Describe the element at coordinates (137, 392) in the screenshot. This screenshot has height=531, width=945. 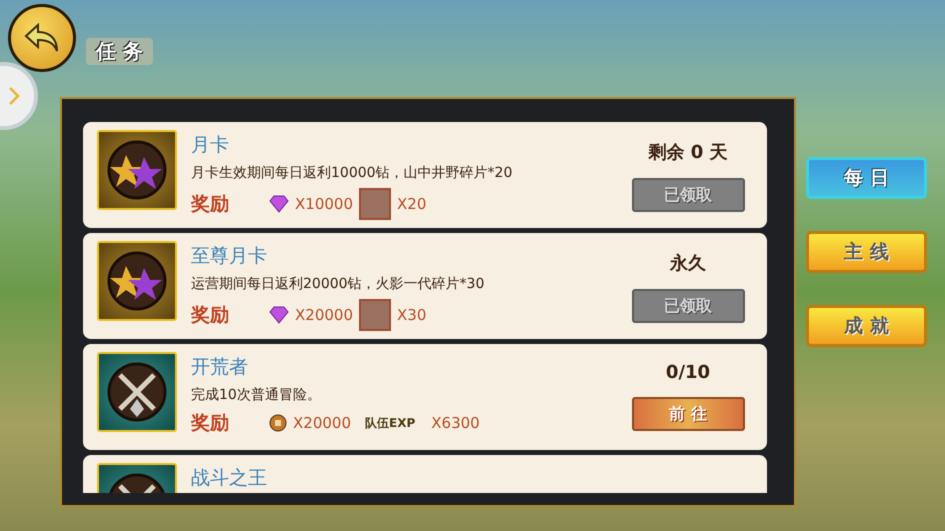
I see `crossed-blades-icon` at that location.